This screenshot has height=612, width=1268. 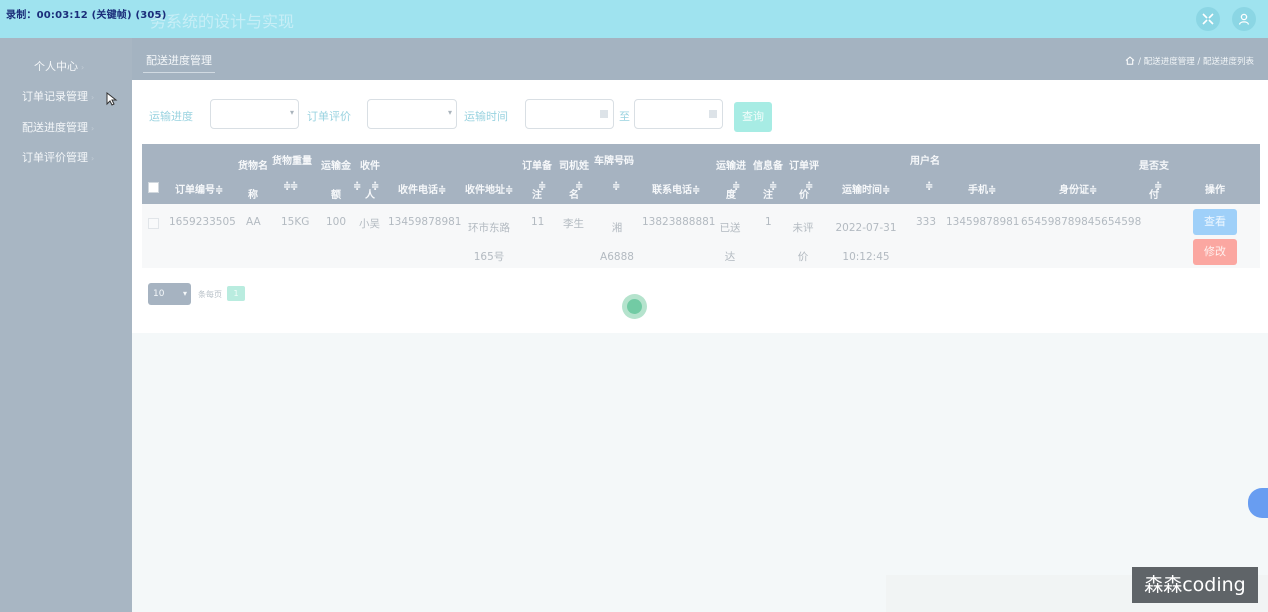 I want to click on sidebar-item-profile: 个人中心 ›, so click(x=66, y=67).